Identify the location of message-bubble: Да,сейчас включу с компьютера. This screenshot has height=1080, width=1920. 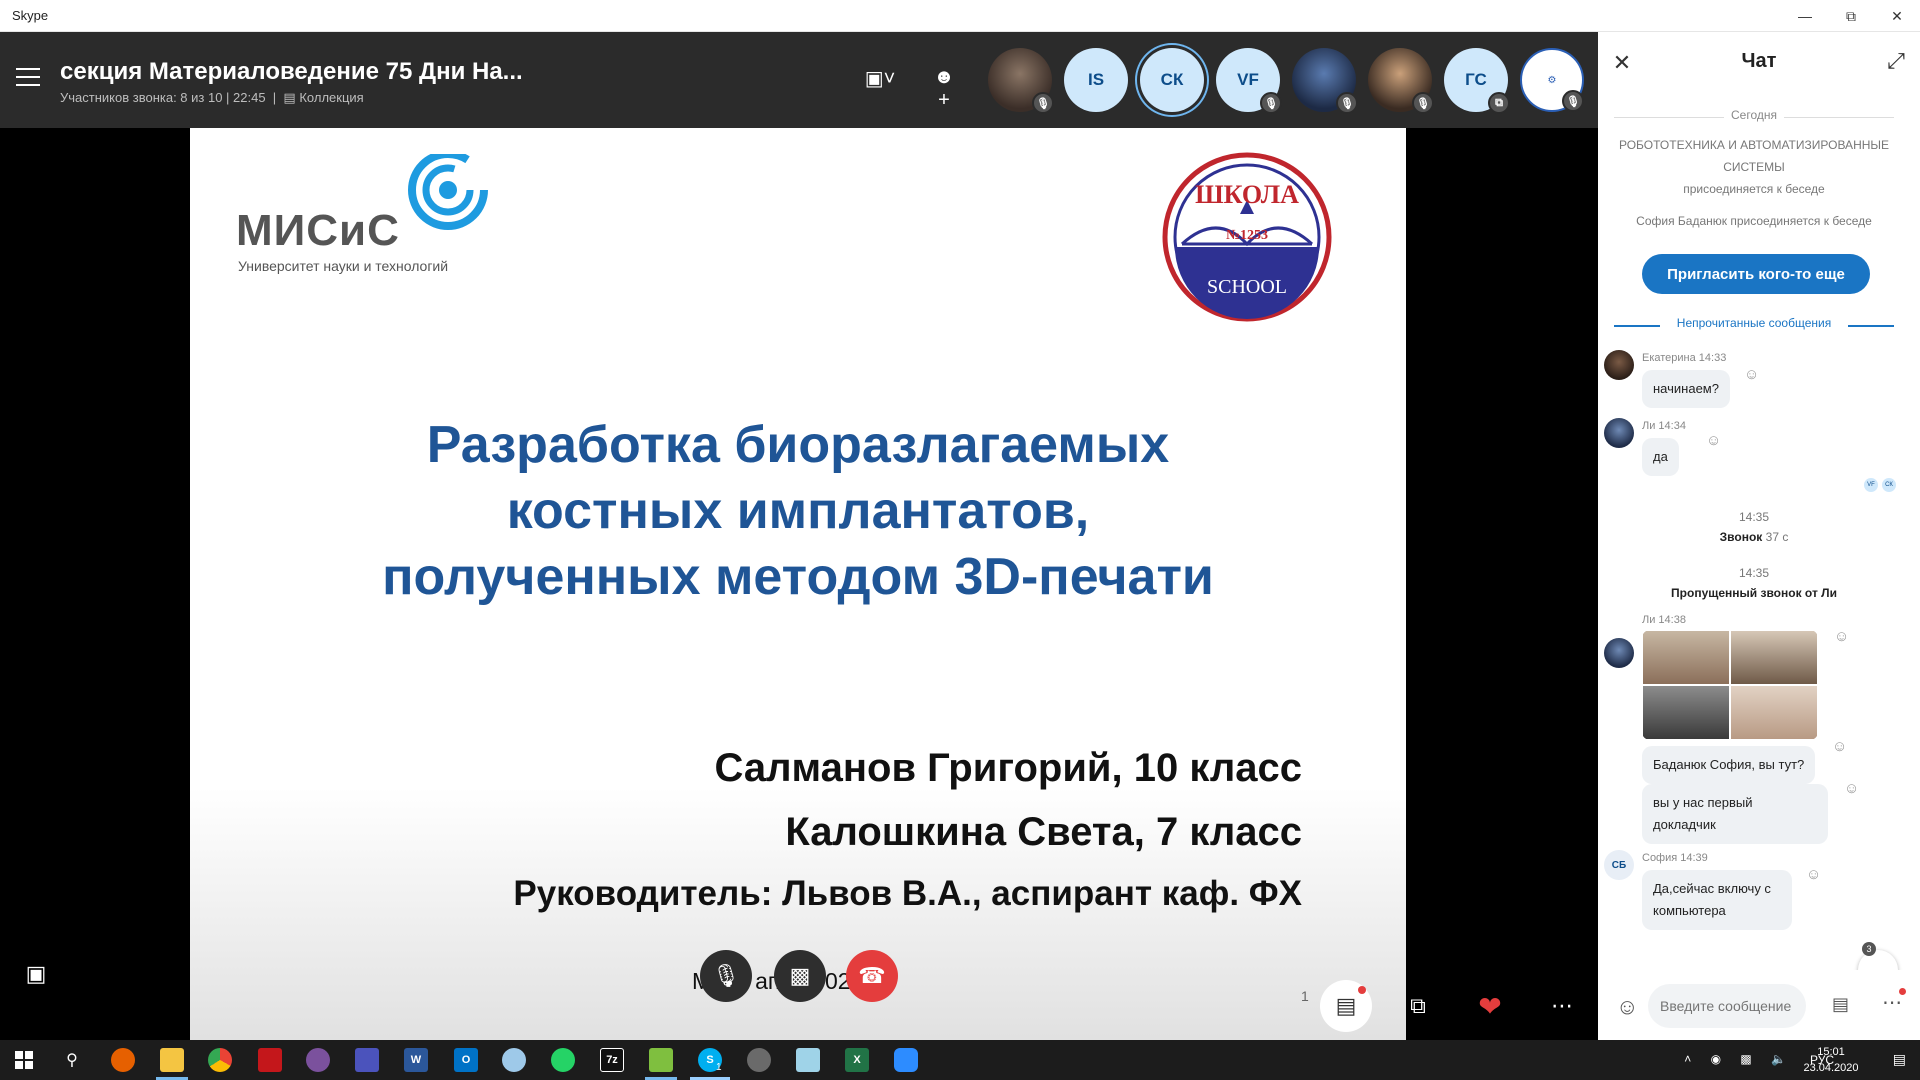
(1717, 900).